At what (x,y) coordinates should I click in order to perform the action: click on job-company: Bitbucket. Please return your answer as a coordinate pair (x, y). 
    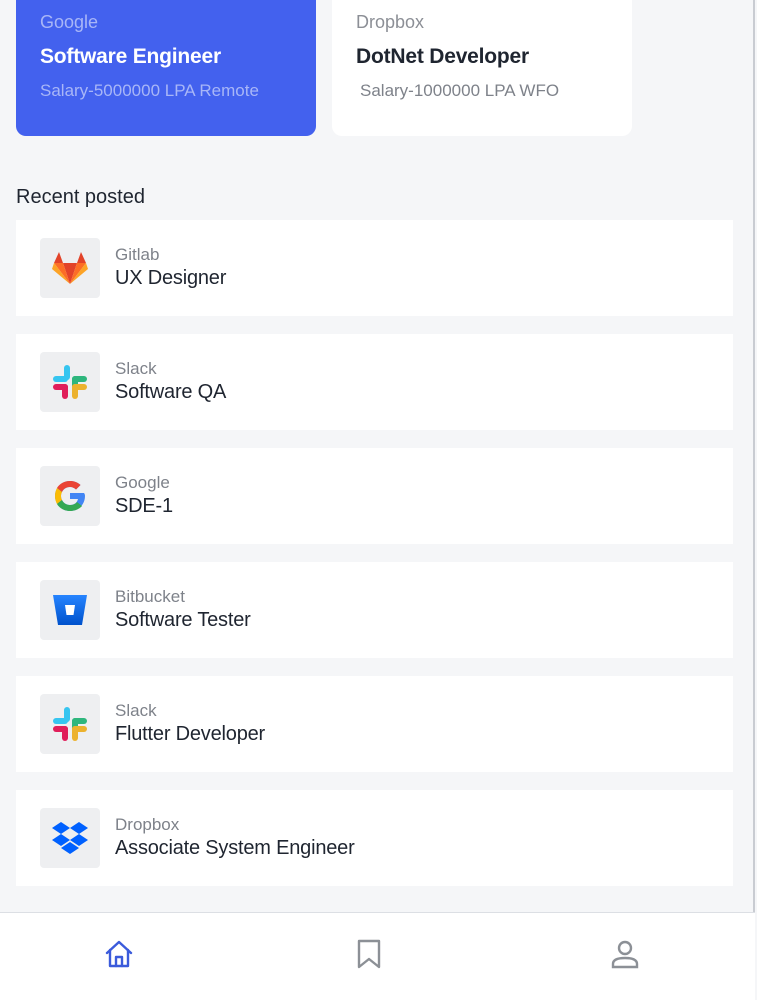
    Looking at the image, I should click on (150, 596).